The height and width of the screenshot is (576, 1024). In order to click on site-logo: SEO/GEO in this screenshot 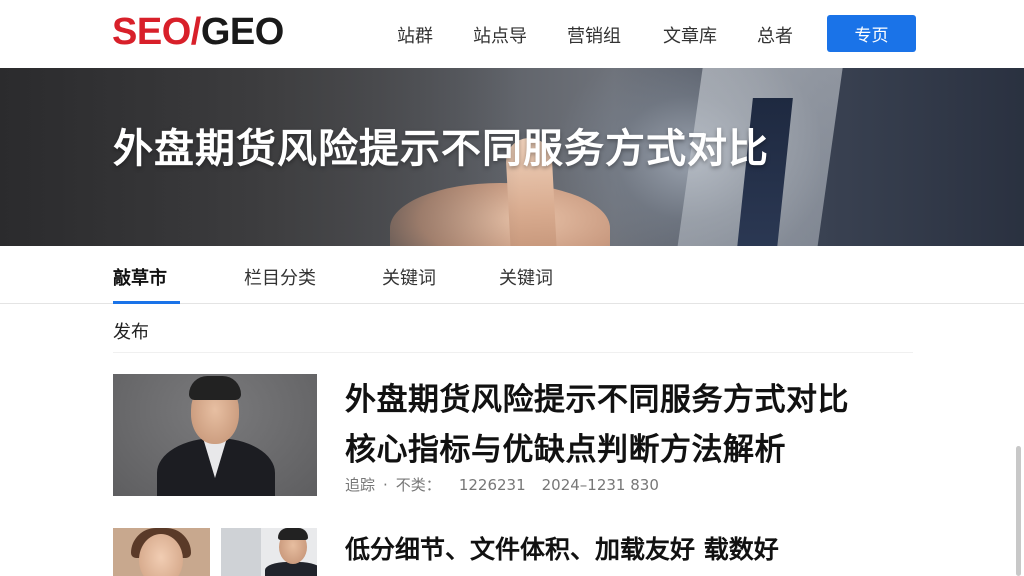, I will do `click(198, 32)`.